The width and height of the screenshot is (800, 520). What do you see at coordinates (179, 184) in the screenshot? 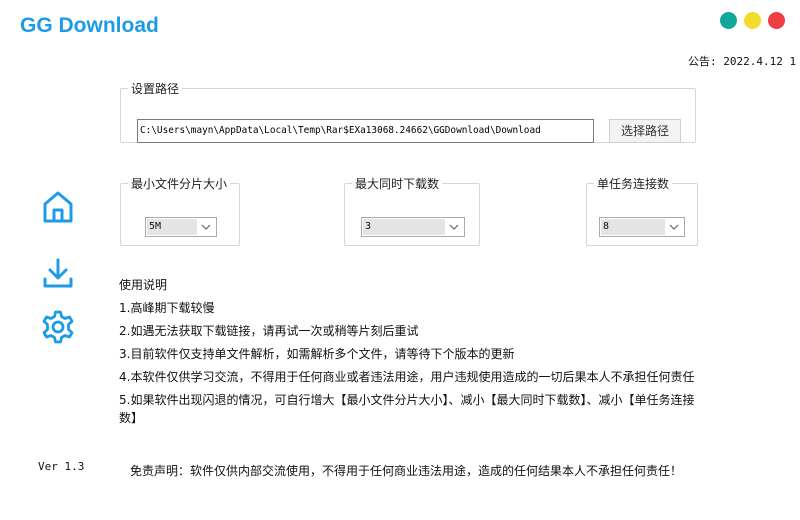
I see `min-chunk-size-legend: 最小文件分片大小` at bounding box center [179, 184].